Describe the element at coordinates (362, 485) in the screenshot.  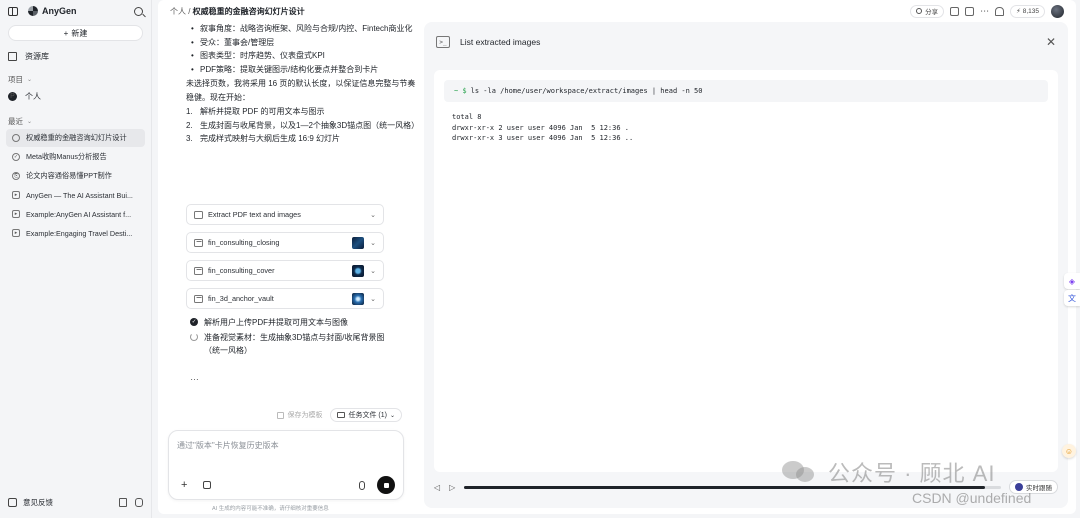
I see `microphone-icon` at that location.